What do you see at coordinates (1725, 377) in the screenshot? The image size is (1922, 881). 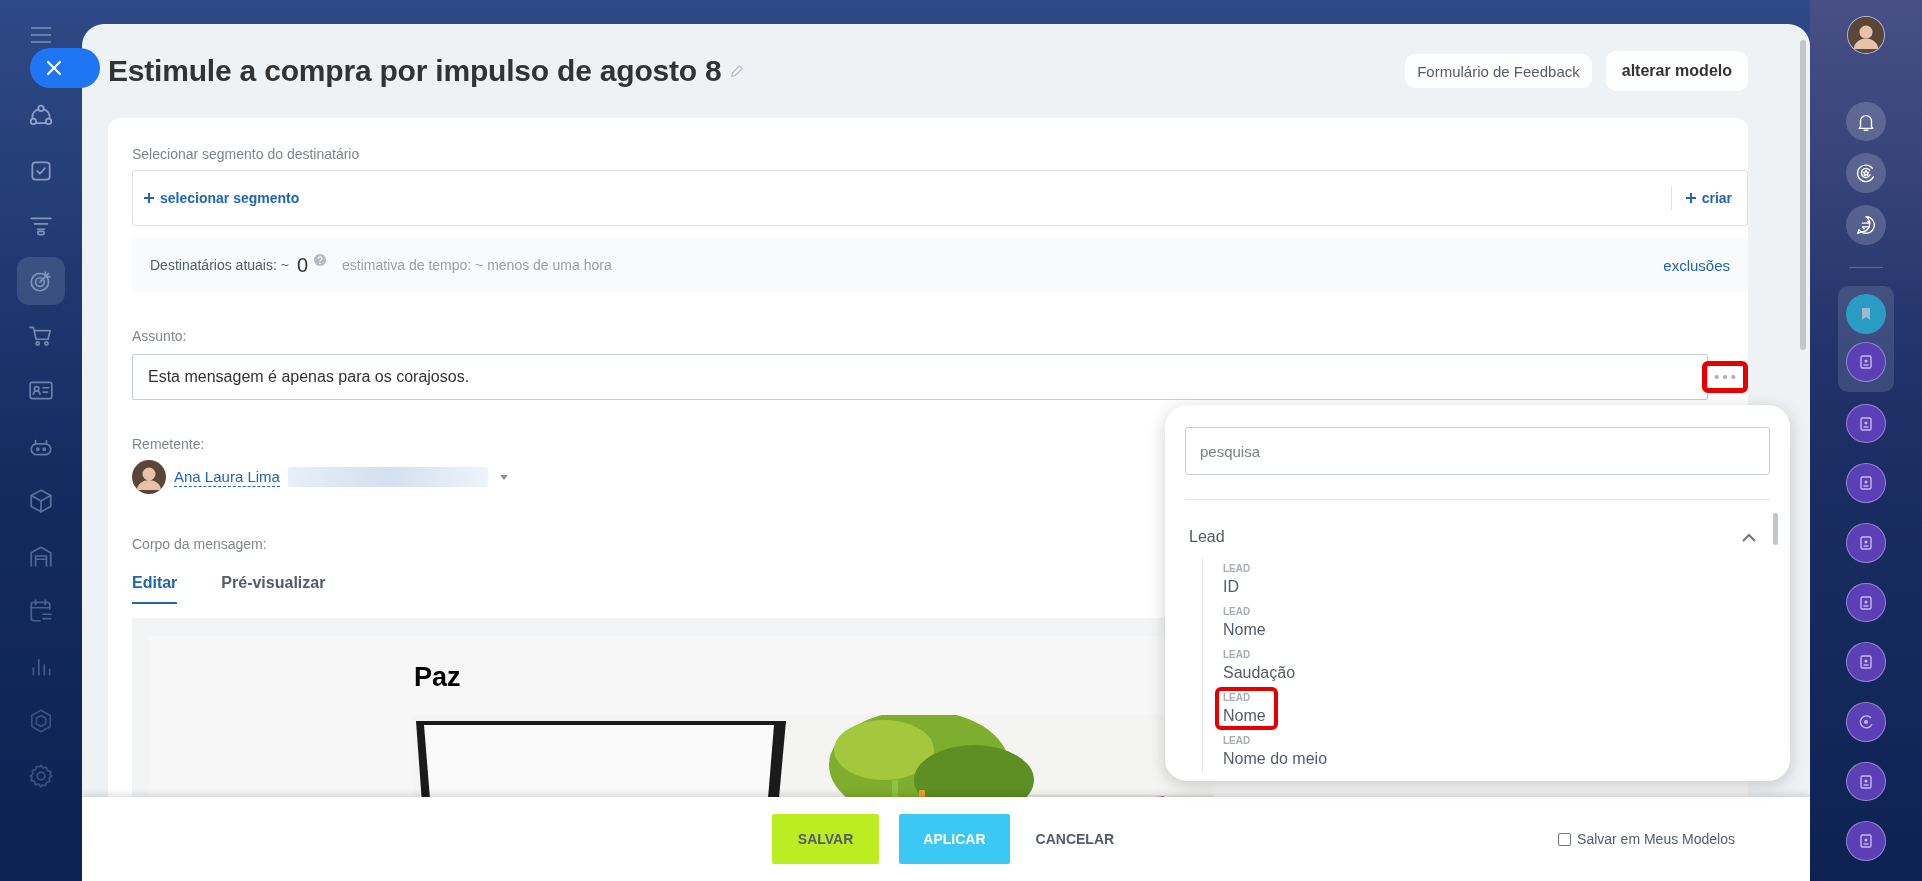 I see `more-icon` at bounding box center [1725, 377].